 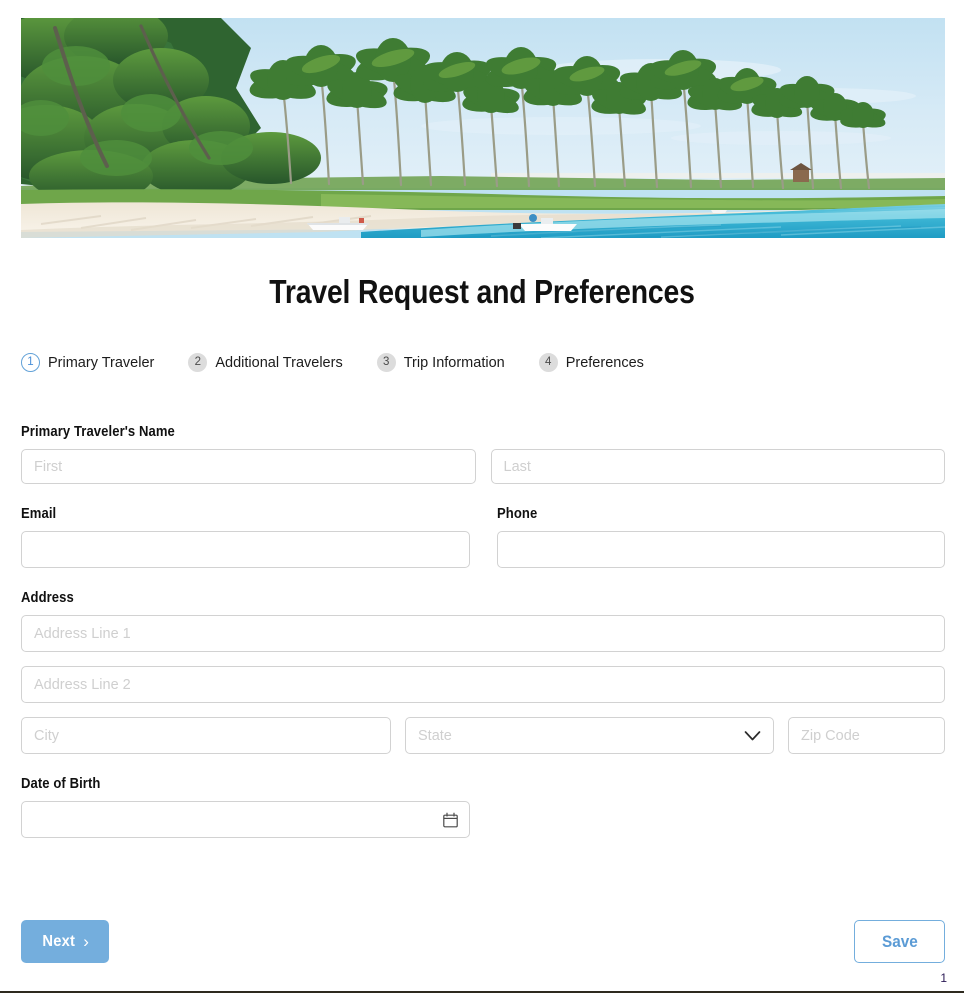 I want to click on boat-icon, so click(x=719, y=211).